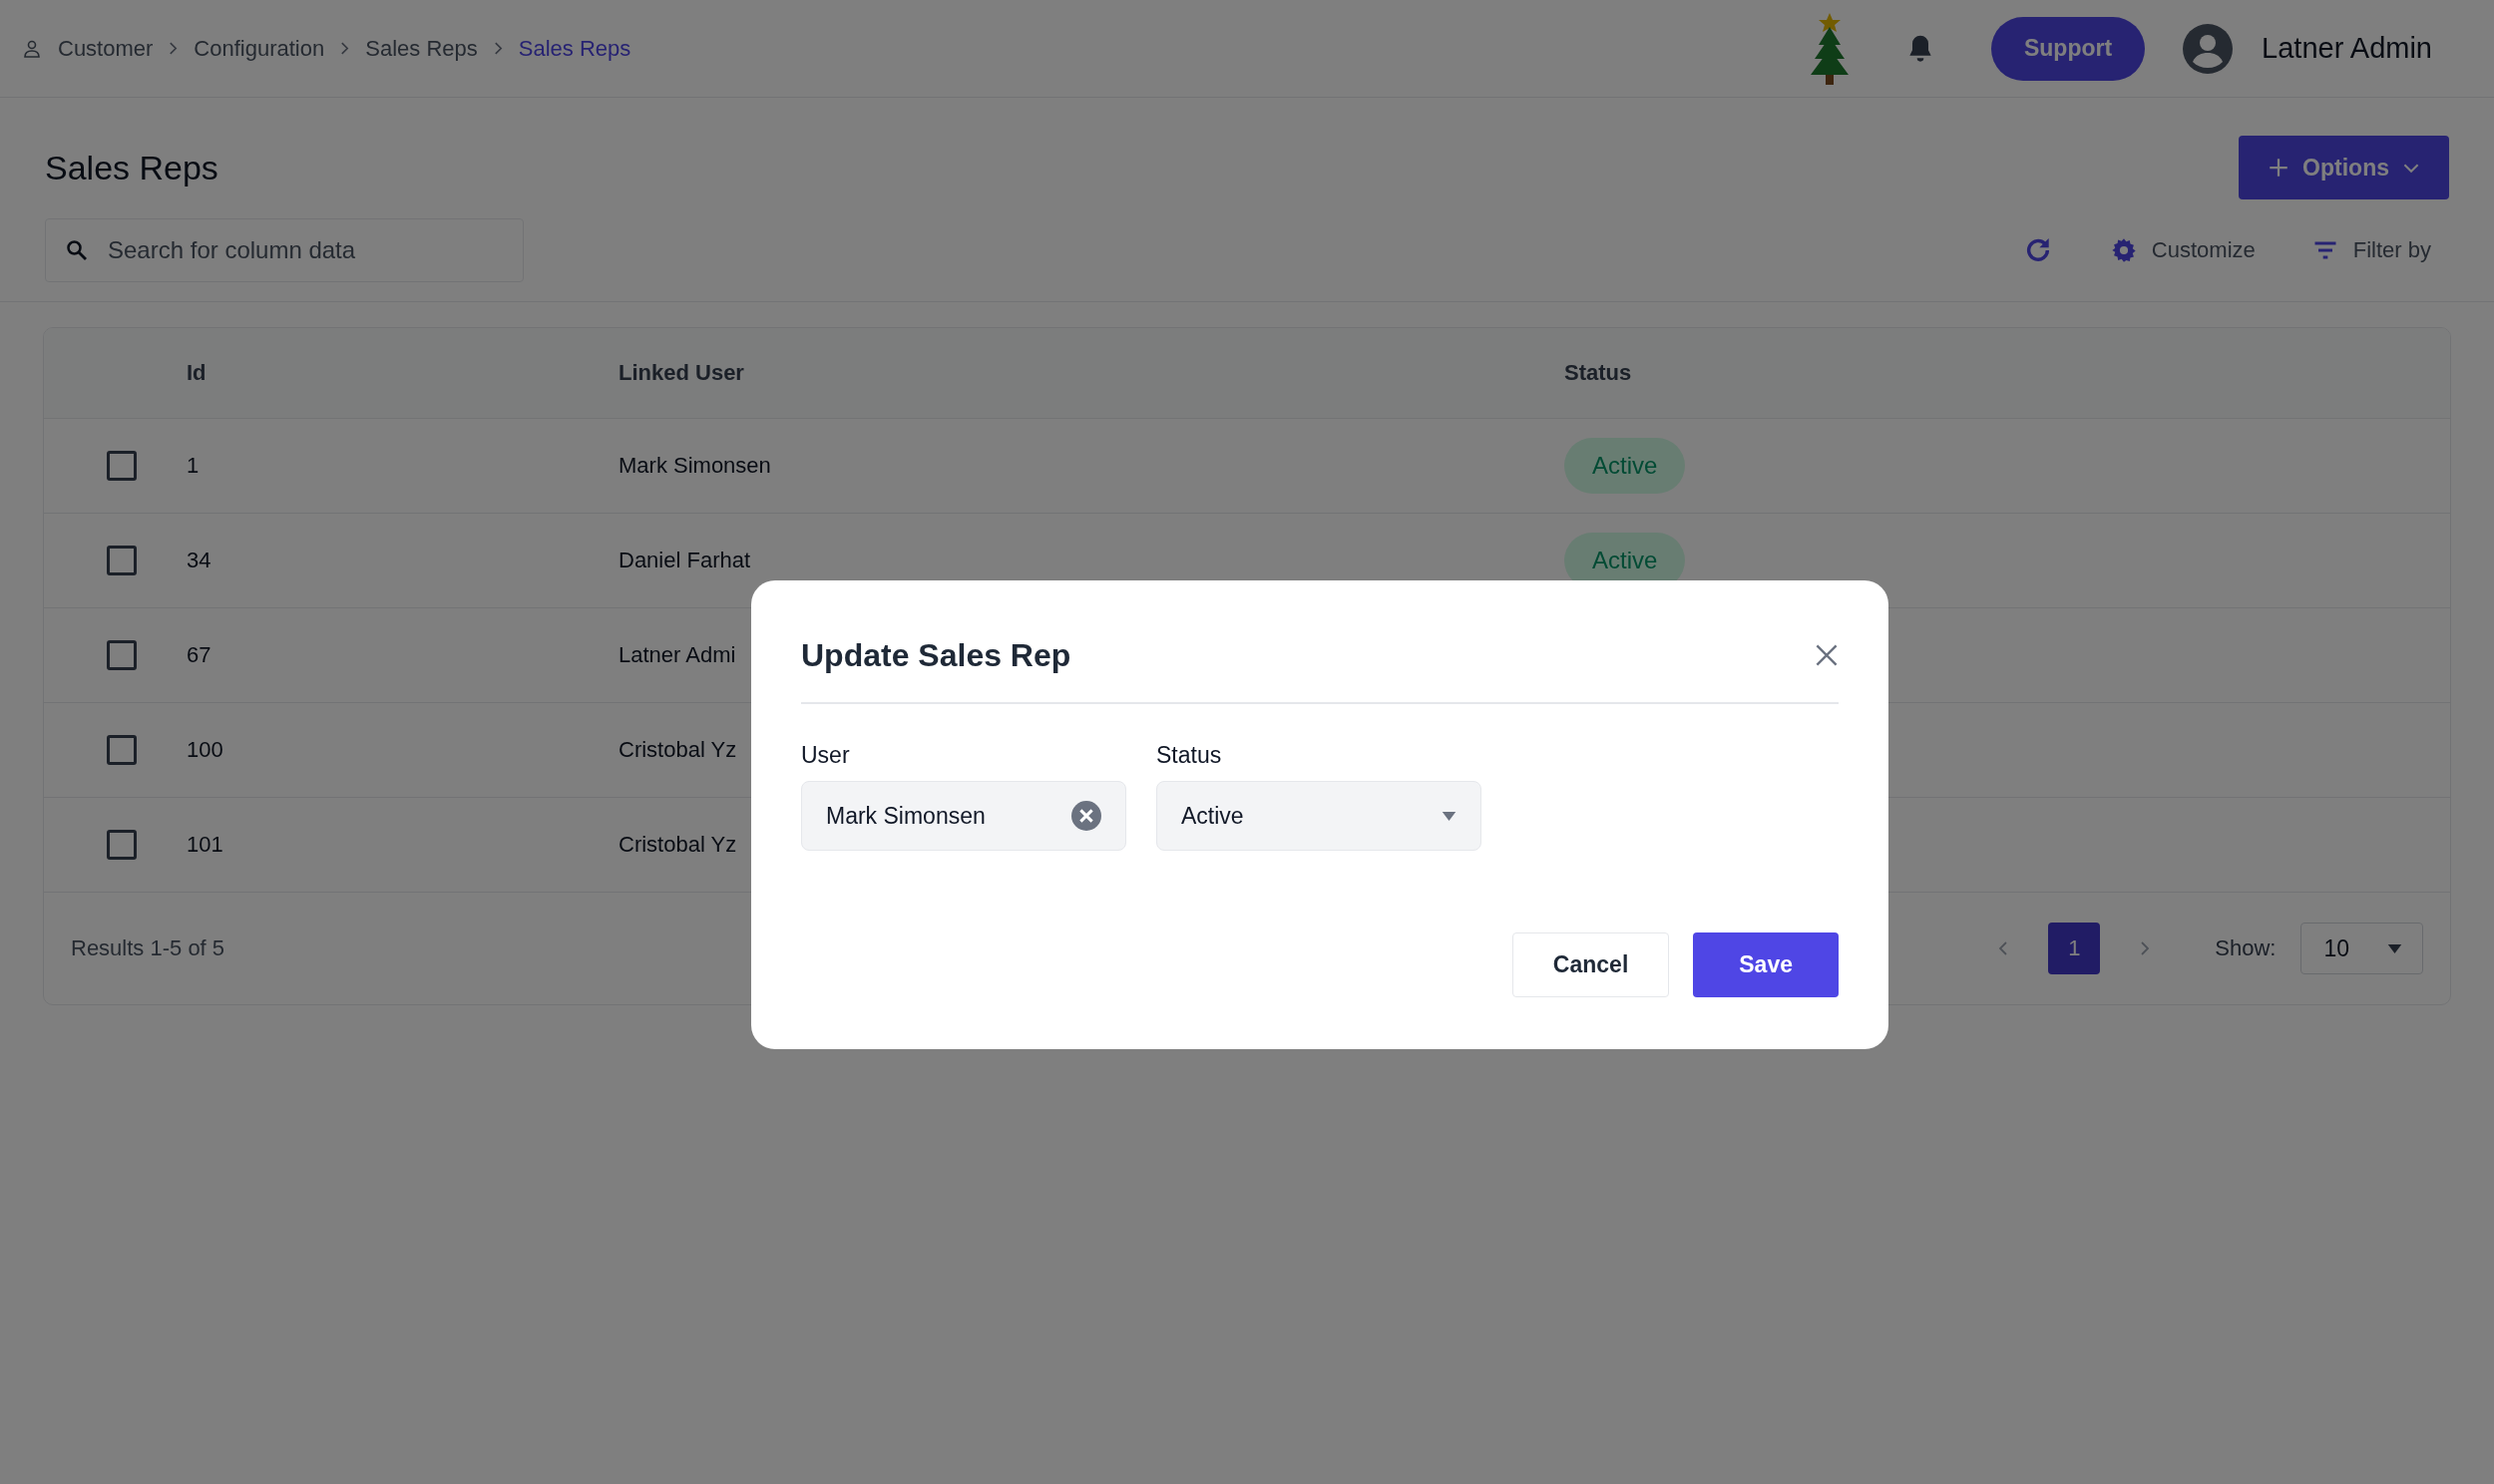 The width and height of the screenshot is (2494, 1484). What do you see at coordinates (131, 167) in the screenshot?
I see `page-title: Sales Reps` at bounding box center [131, 167].